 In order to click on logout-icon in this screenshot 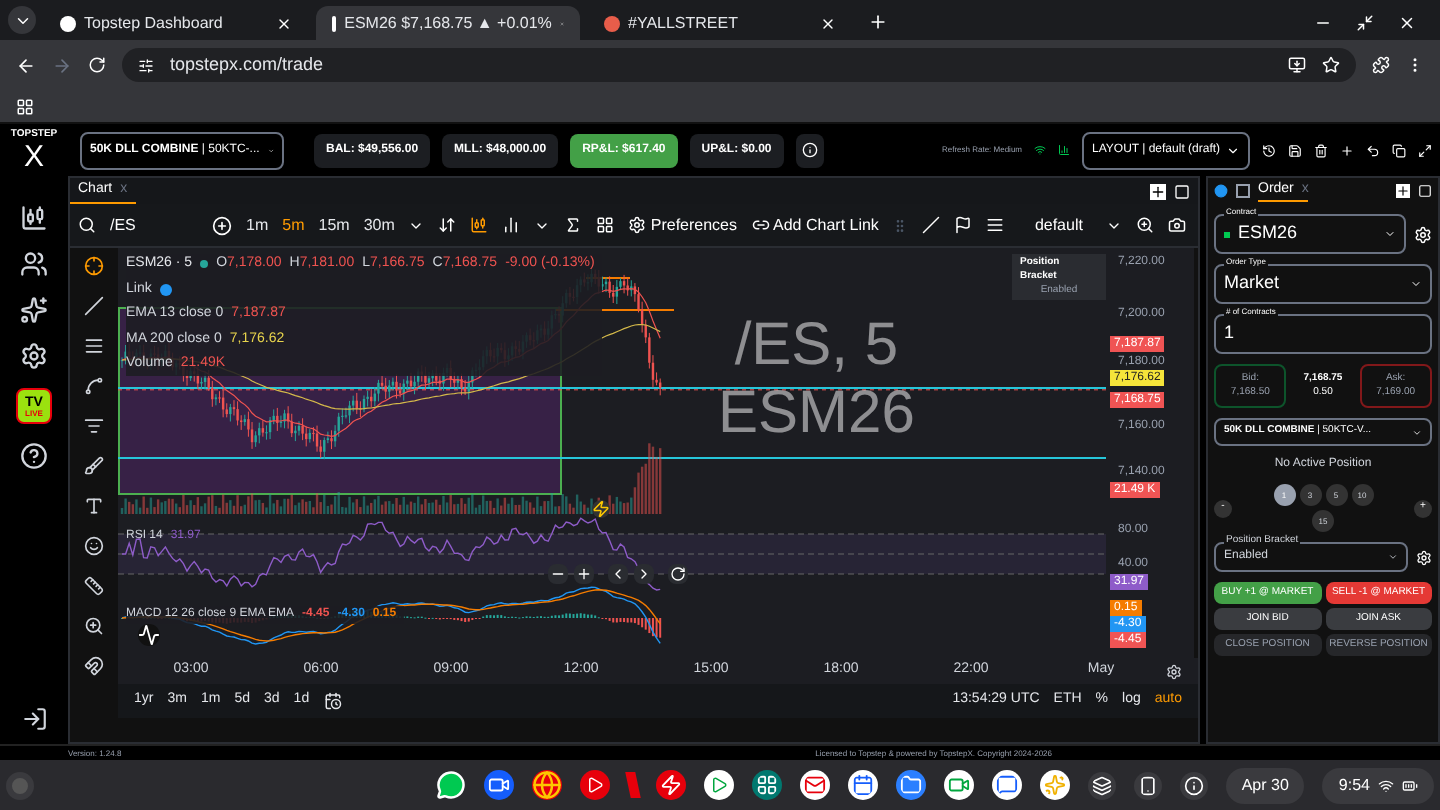, I will do `click(34, 719)`.